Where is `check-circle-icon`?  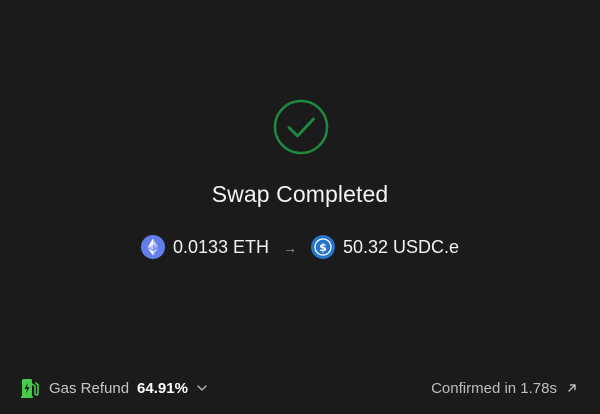 check-circle-icon is located at coordinates (301, 127).